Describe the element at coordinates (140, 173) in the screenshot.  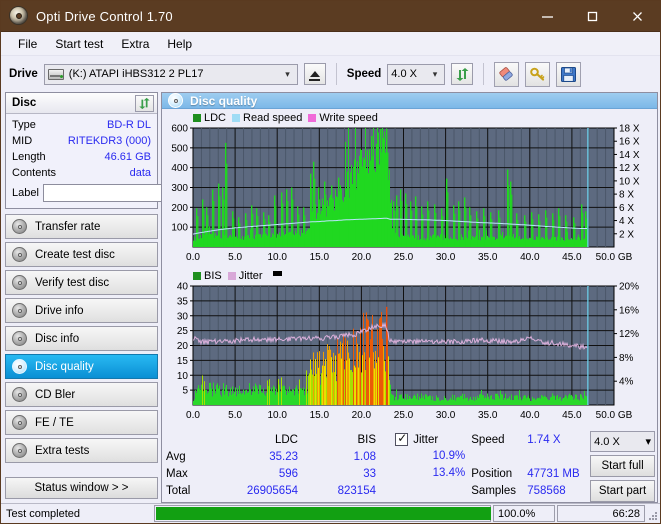
I see `disc-contents-value: data` at that location.